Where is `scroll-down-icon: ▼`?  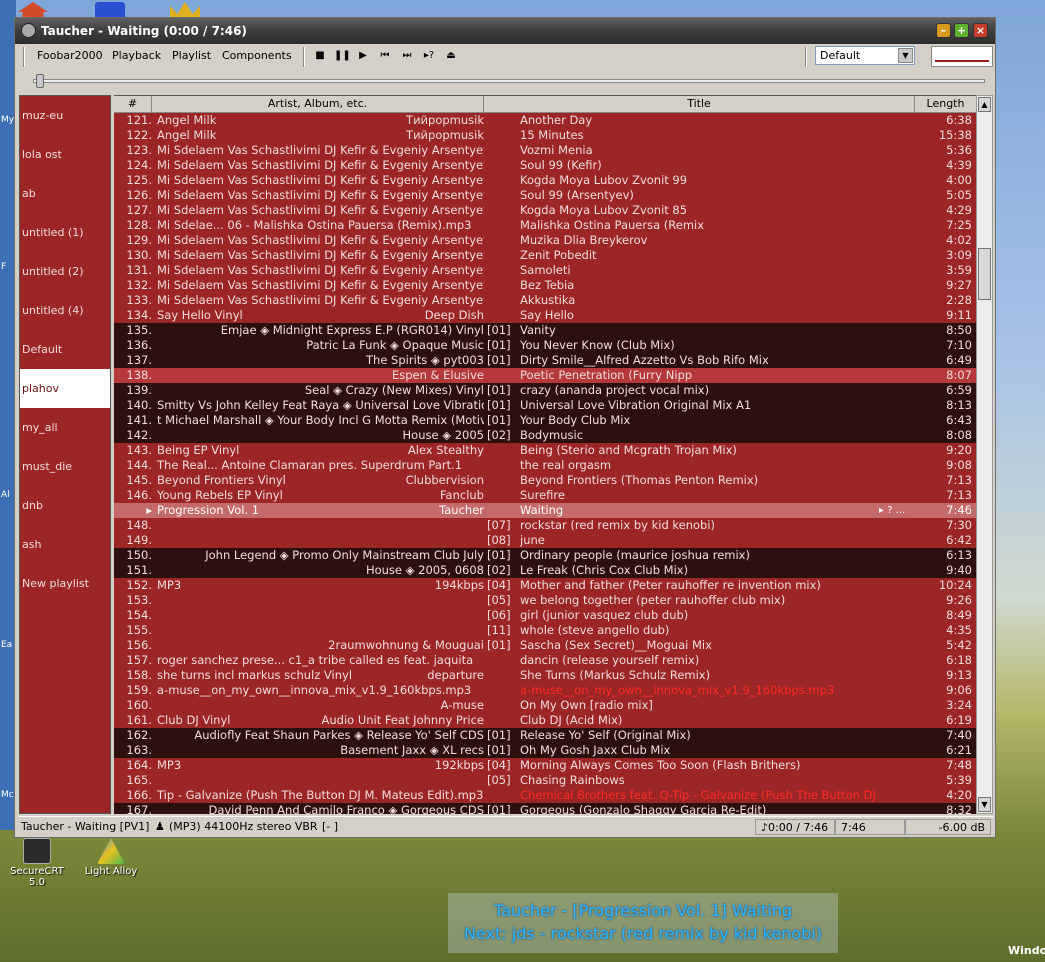 scroll-down-icon: ▼ is located at coordinates (984, 804).